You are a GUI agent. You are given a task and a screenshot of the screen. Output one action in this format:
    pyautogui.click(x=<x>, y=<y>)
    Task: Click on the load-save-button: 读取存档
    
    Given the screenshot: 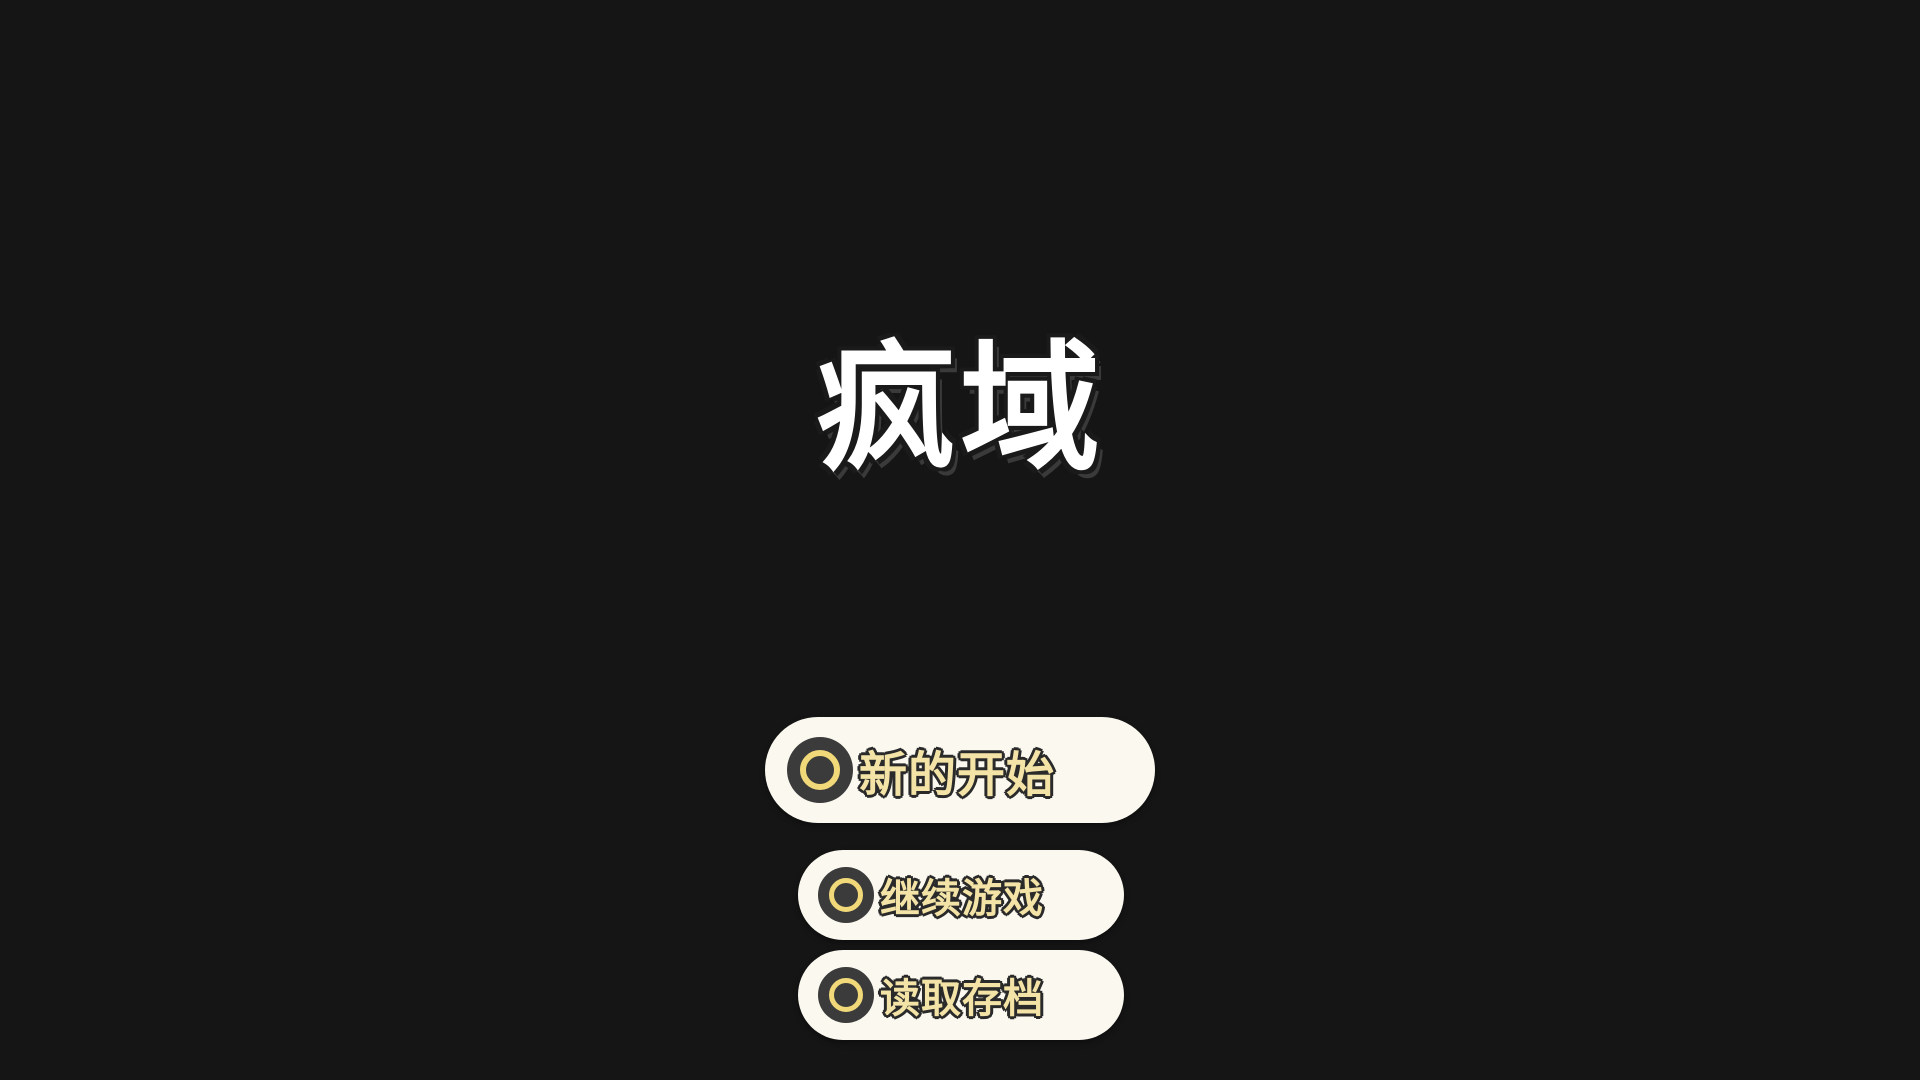 What is the action you would take?
    pyautogui.click(x=961, y=995)
    